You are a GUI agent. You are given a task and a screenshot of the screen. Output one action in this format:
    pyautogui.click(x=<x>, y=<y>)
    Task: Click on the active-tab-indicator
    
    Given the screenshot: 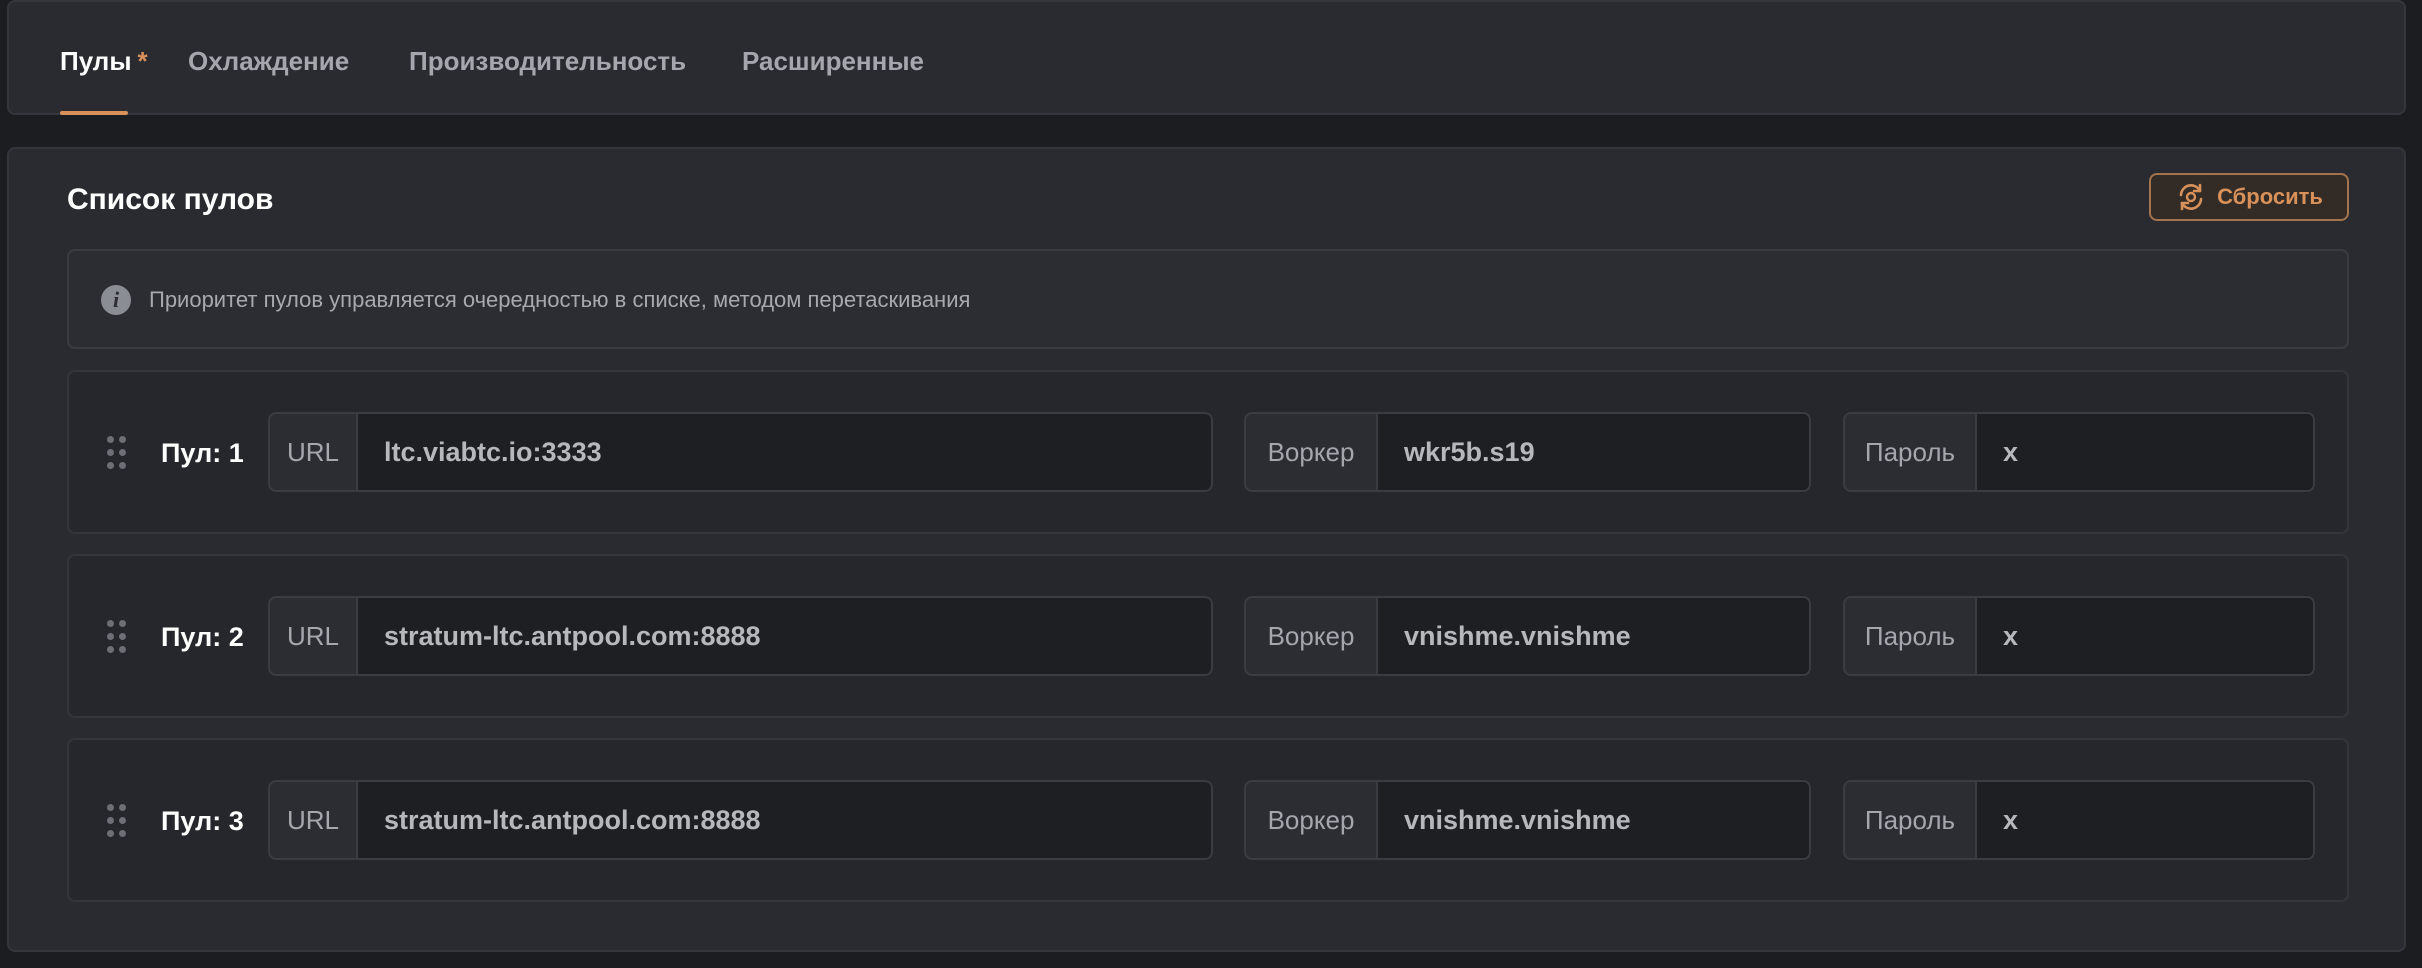 What is the action you would take?
    pyautogui.click(x=94, y=113)
    